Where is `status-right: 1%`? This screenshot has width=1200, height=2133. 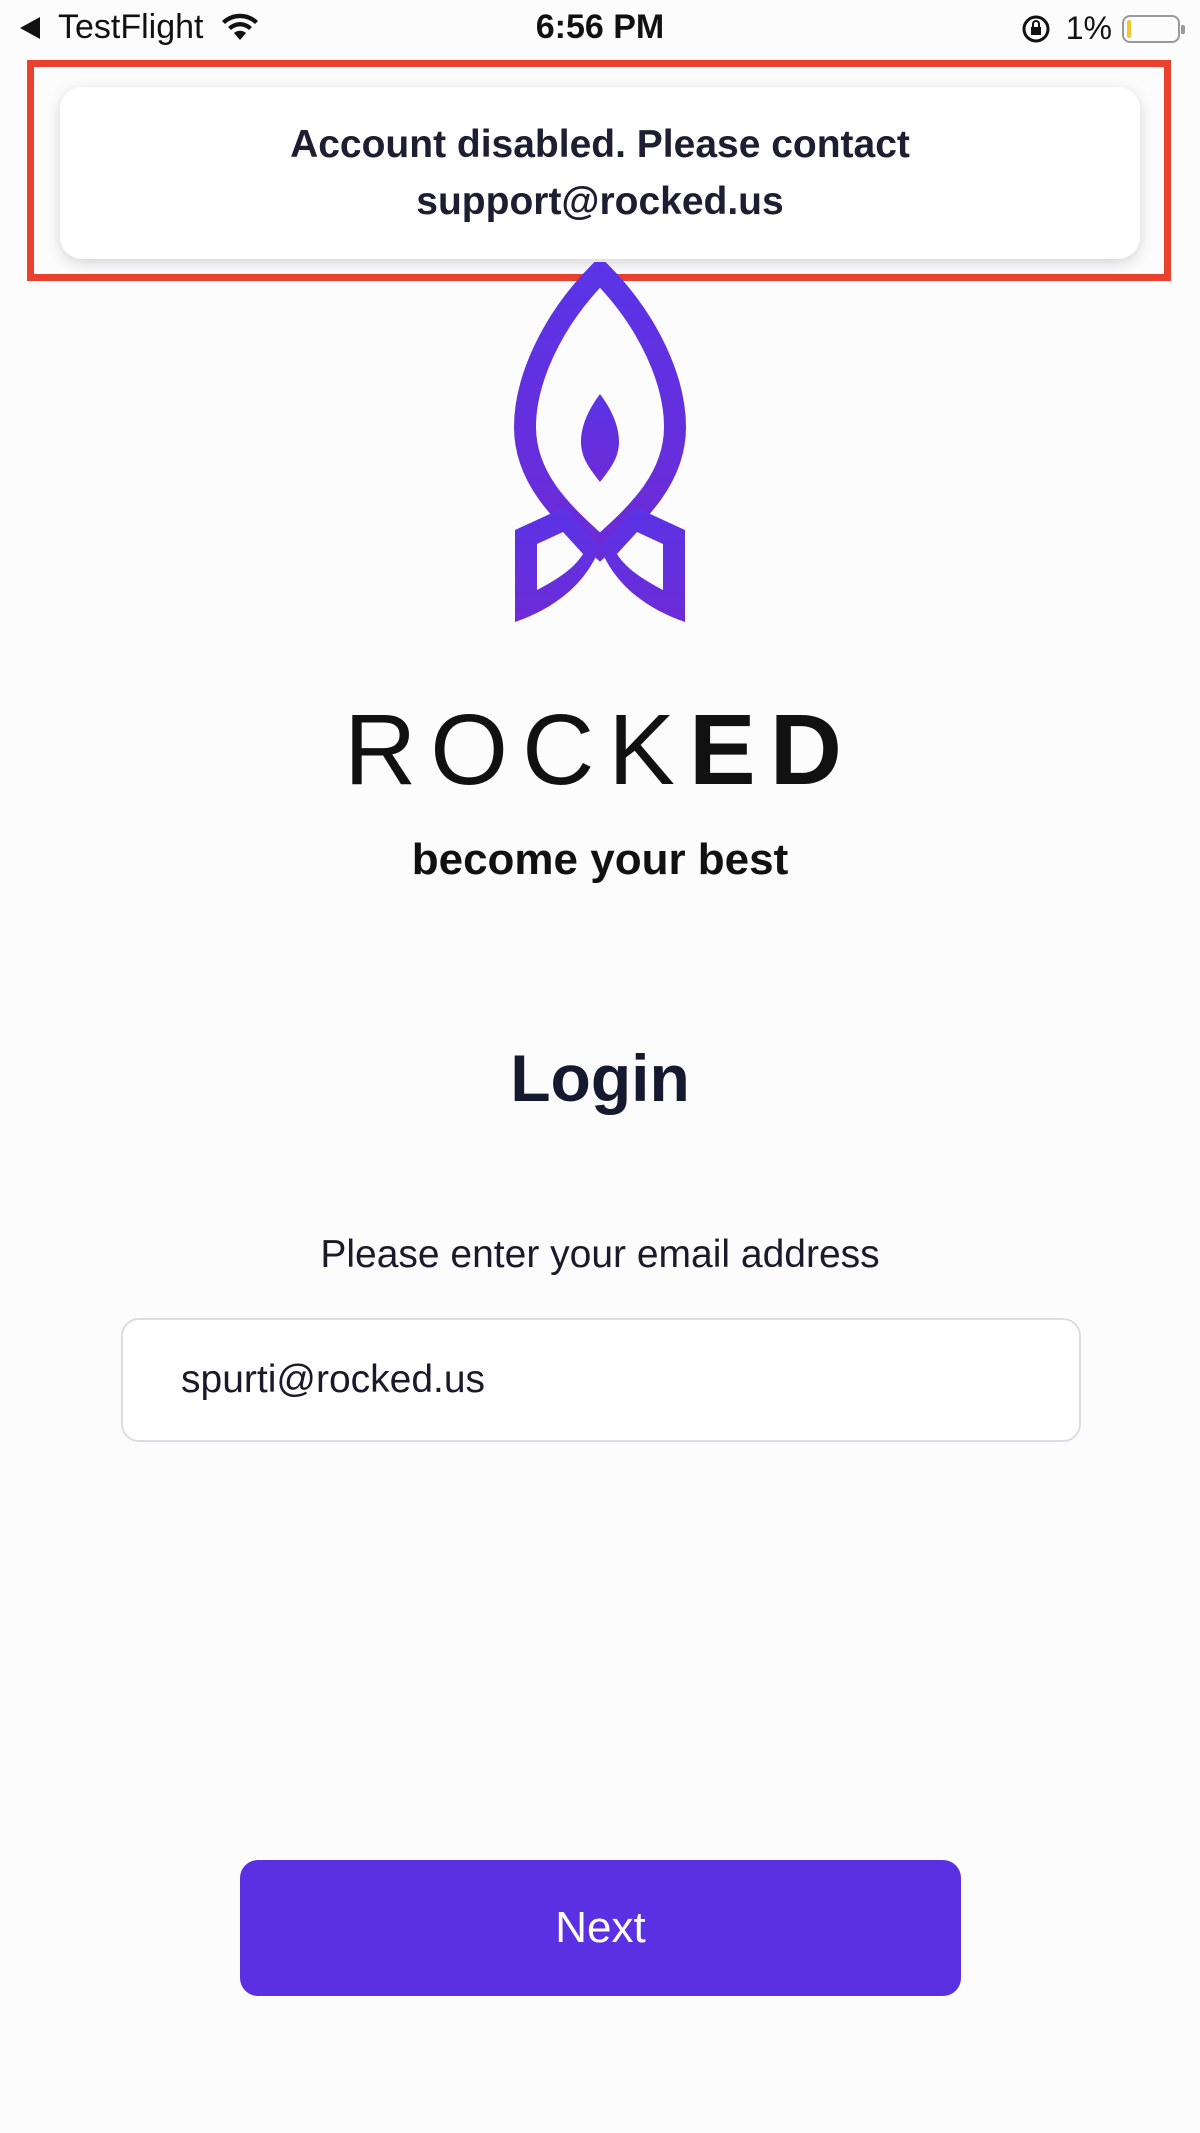
status-right: 1% is located at coordinates (1102, 28).